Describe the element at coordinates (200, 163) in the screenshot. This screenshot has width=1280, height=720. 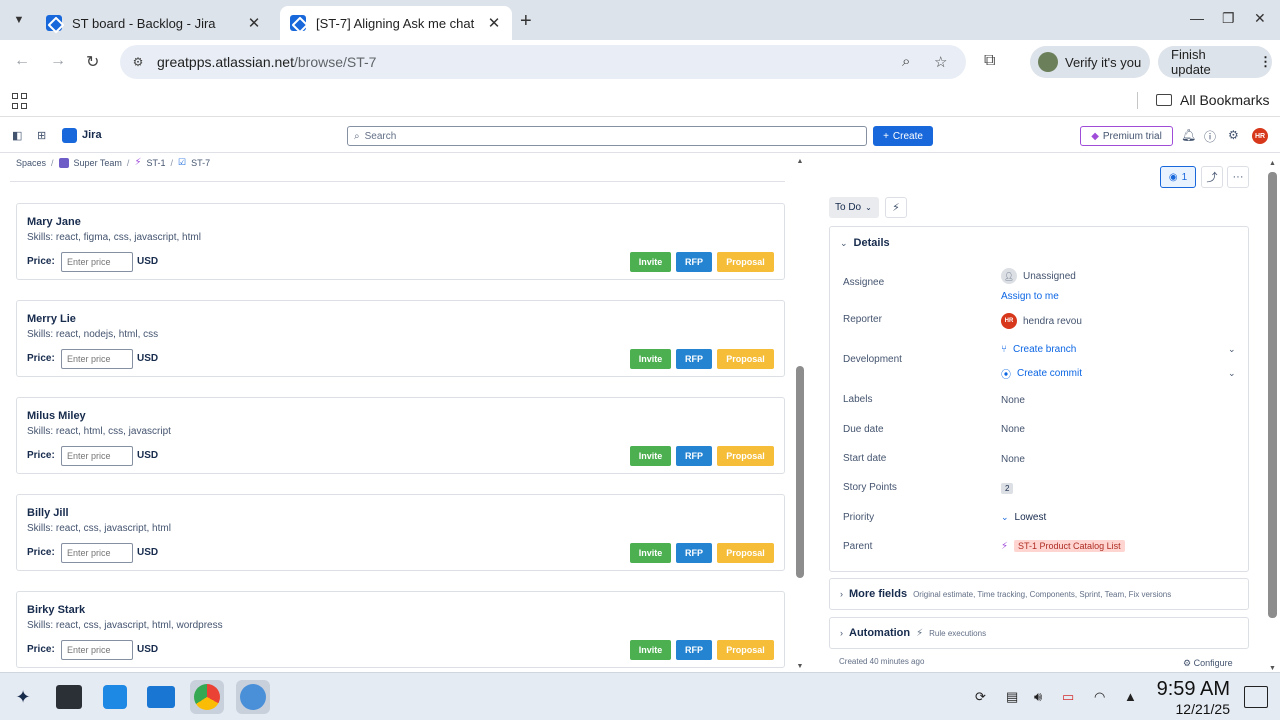
I see `breadcrumb-st-7: ST-7` at that location.